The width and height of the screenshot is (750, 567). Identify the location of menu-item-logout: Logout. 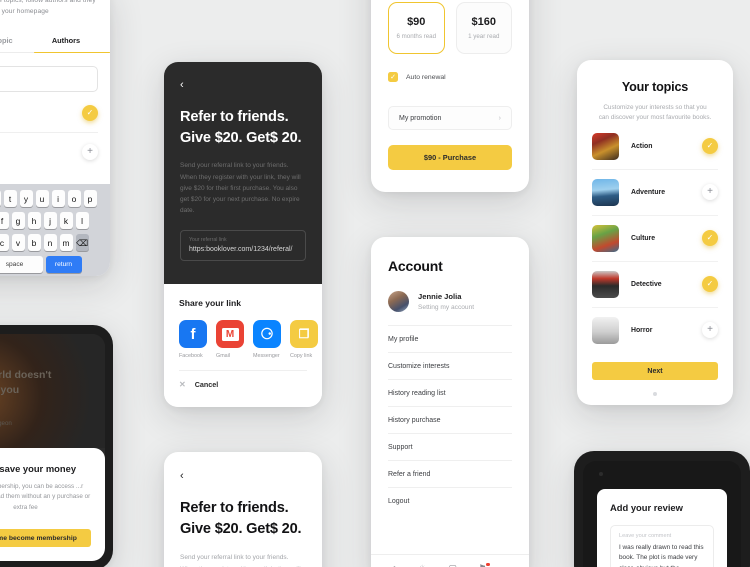
(450, 500).